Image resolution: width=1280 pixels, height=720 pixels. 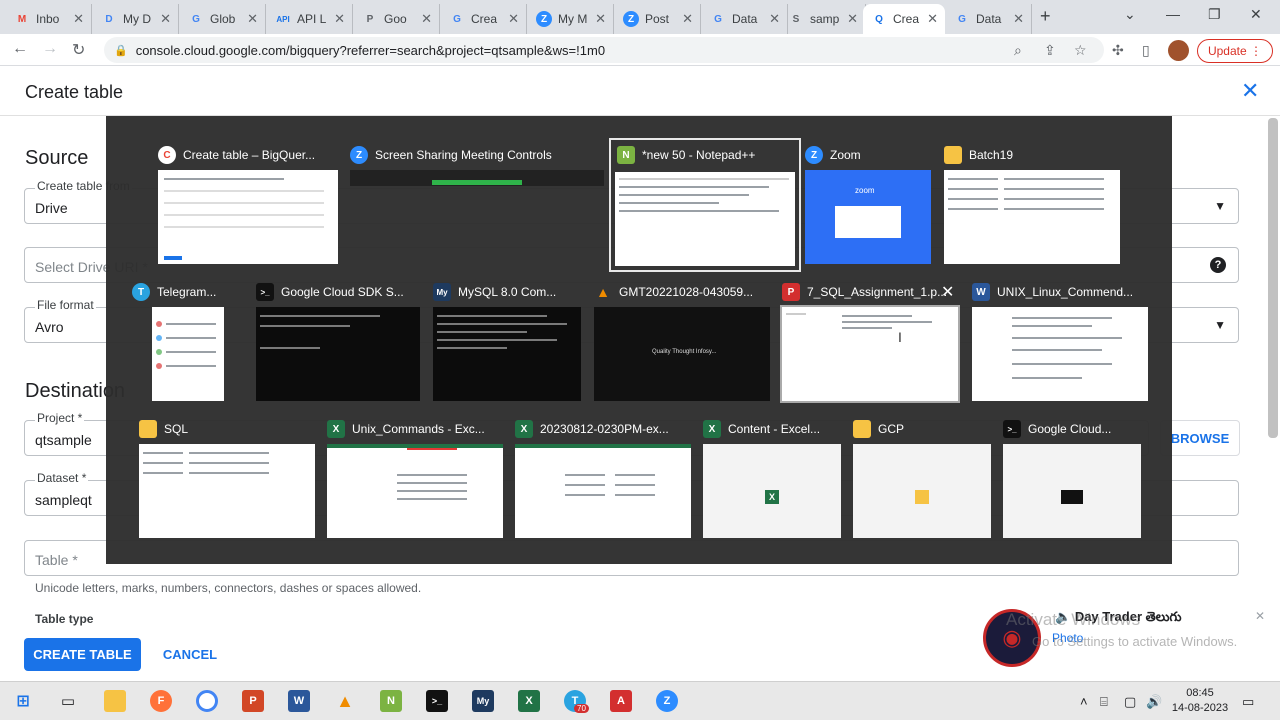 What do you see at coordinates (1104, 702) in the screenshot?
I see `network-icon: ⌸` at bounding box center [1104, 702].